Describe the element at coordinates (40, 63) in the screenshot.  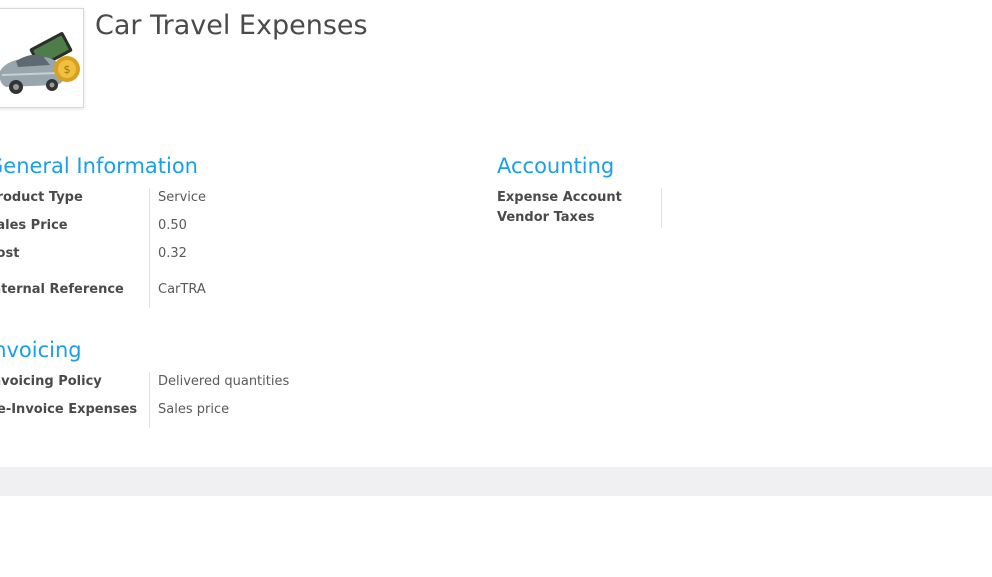
I see `car-with-money-icon: $` at that location.